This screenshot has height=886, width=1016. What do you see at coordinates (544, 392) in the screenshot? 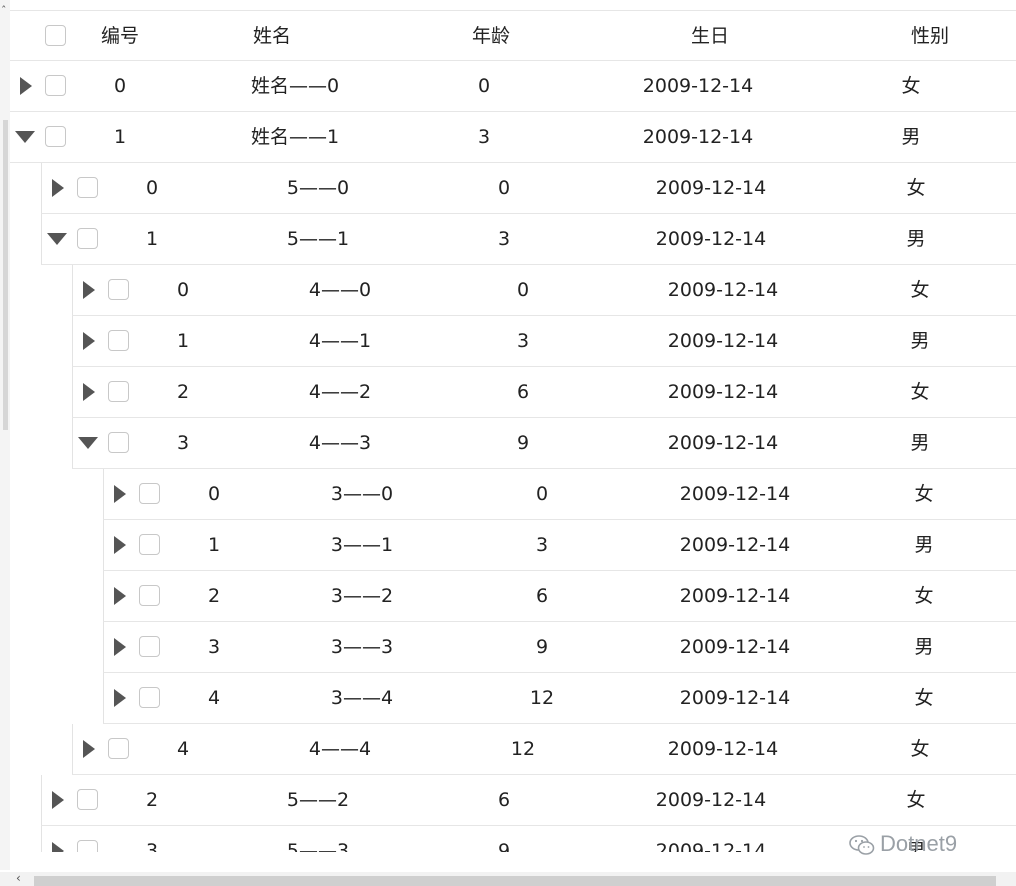
I see `table-row: 2 4——2 6 2009-12-14 女` at bounding box center [544, 392].